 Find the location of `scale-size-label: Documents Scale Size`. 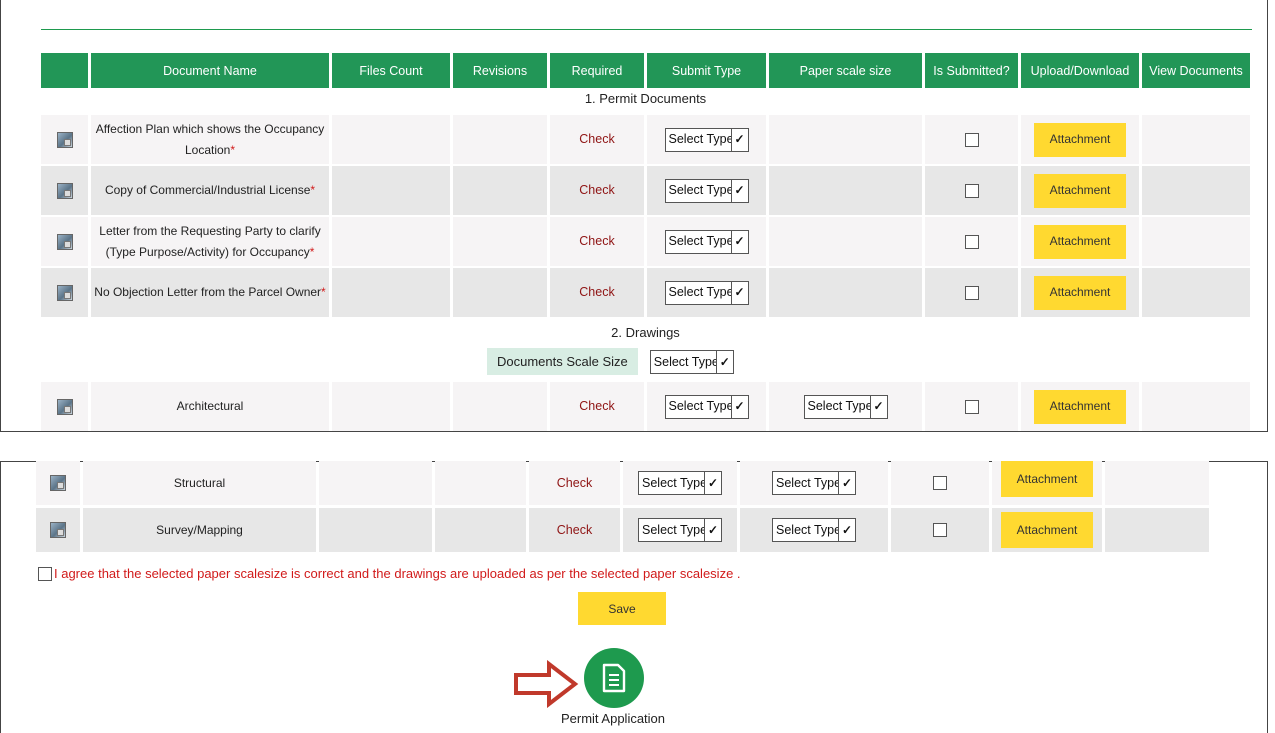

scale-size-label: Documents Scale Size is located at coordinates (562, 361).